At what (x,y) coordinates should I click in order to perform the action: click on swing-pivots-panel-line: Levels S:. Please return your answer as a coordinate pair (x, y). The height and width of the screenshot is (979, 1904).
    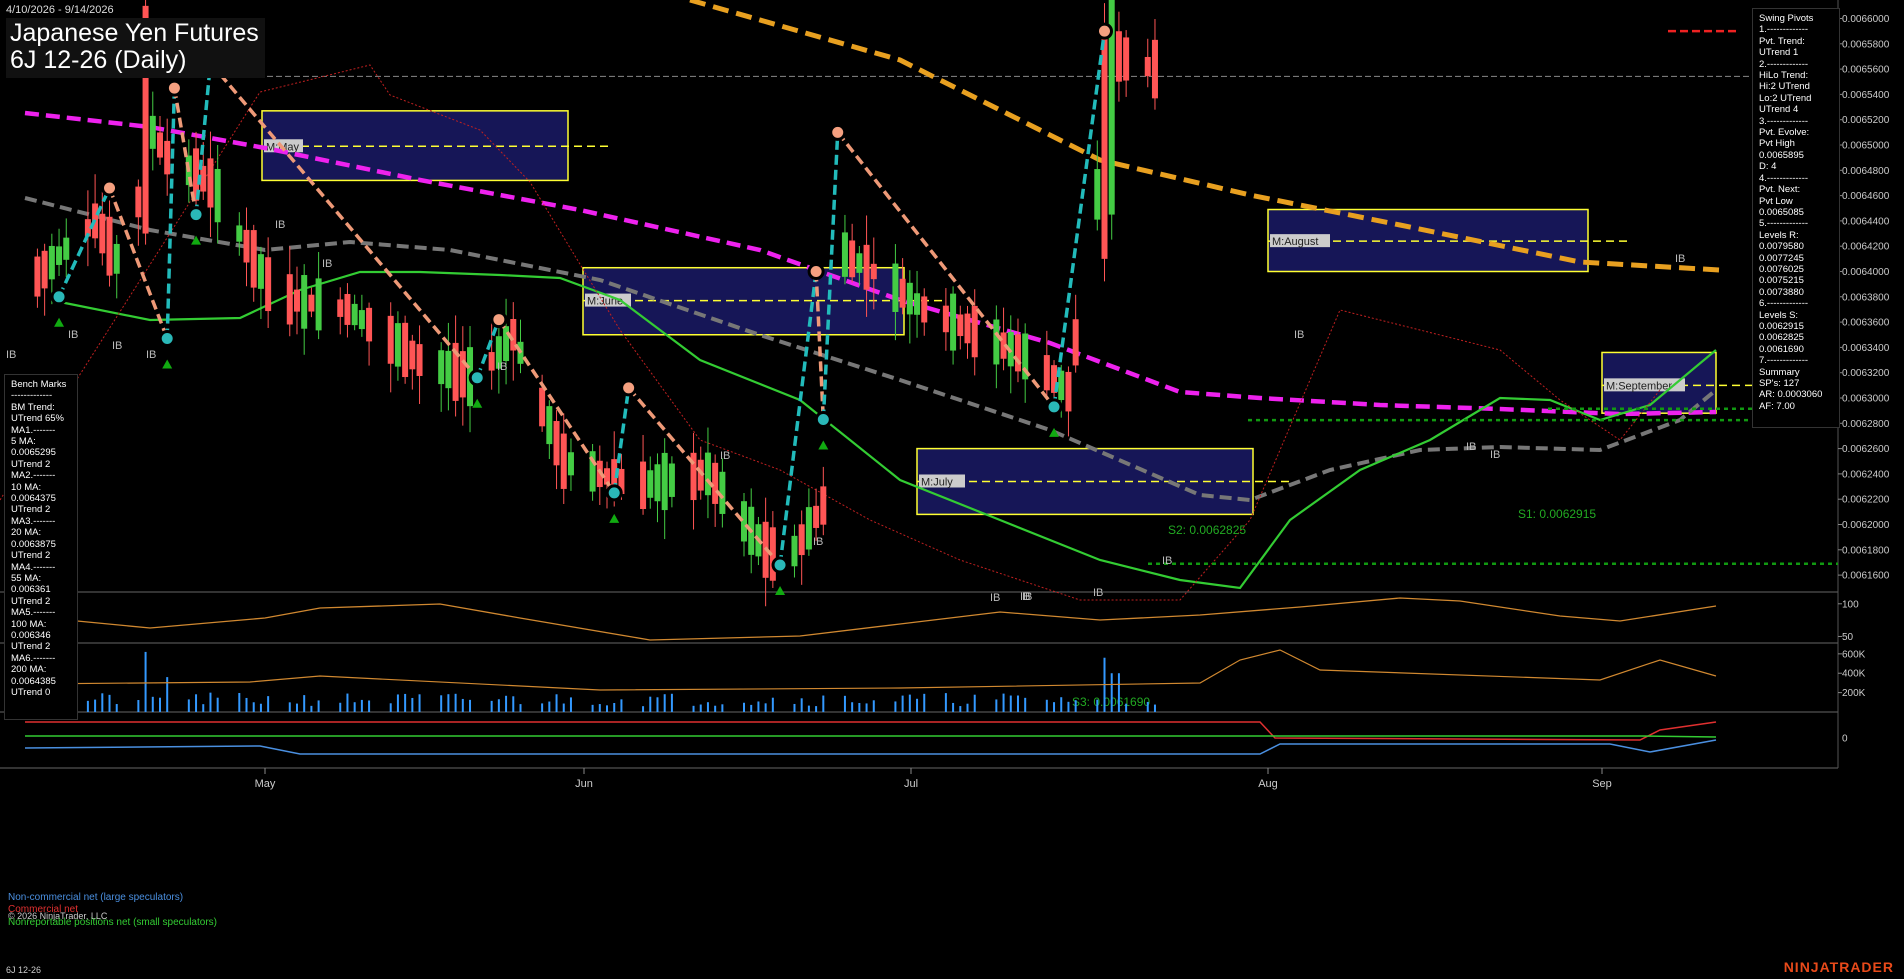
    Looking at the image, I should click on (1779, 315).